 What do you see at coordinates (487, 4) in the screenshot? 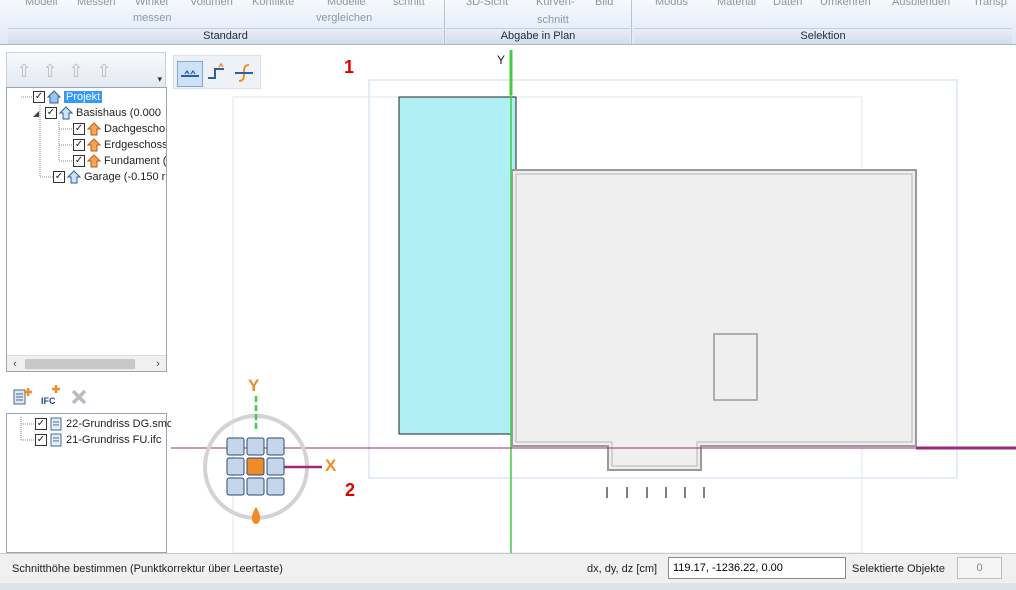
I see `ribbon-button: 3D-Sicht` at bounding box center [487, 4].